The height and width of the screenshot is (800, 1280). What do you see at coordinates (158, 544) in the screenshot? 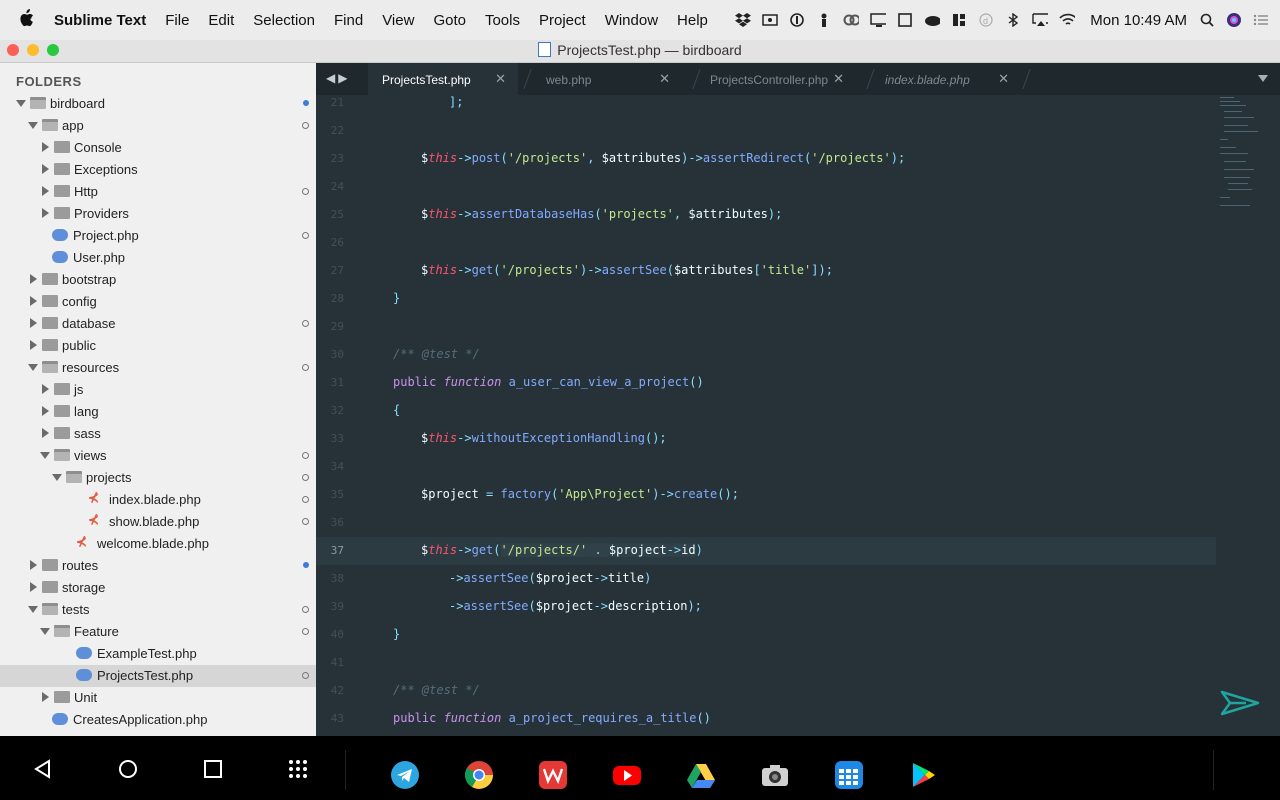
I see `sidebar-item-welcome-blade-php: ⊀ welcome.blade.php` at bounding box center [158, 544].